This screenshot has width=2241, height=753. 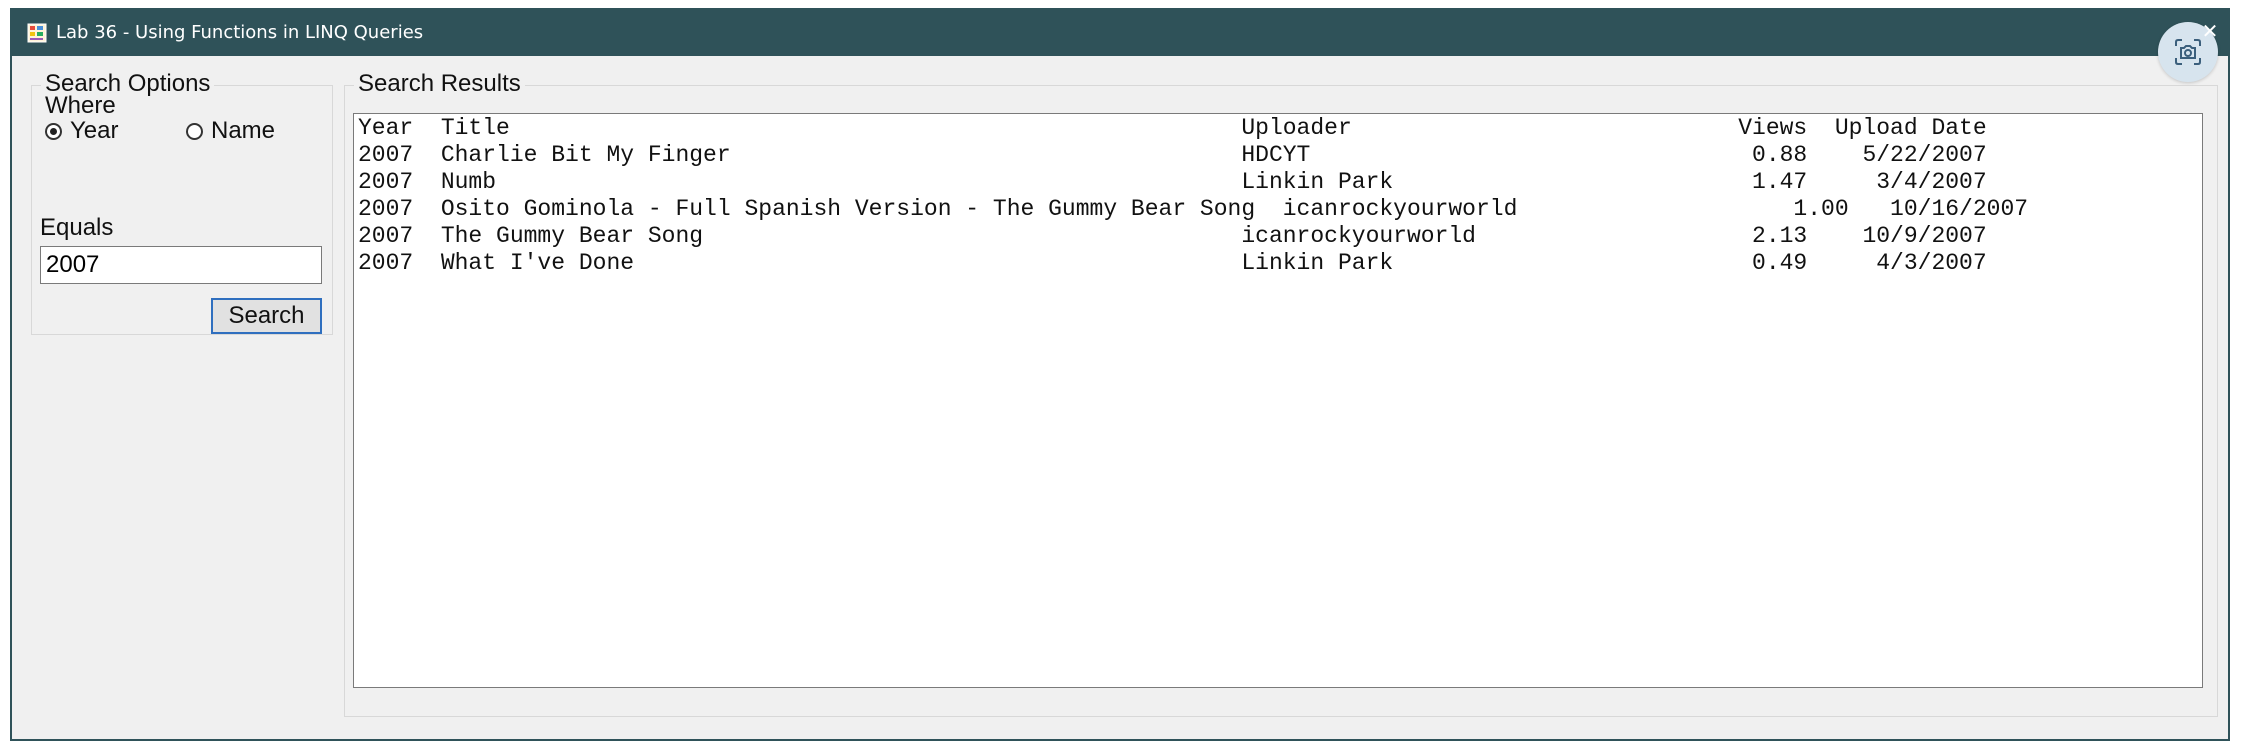 What do you see at coordinates (439, 84) in the screenshot?
I see `search-results-legend: Search Results` at bounding box center [439, 84].